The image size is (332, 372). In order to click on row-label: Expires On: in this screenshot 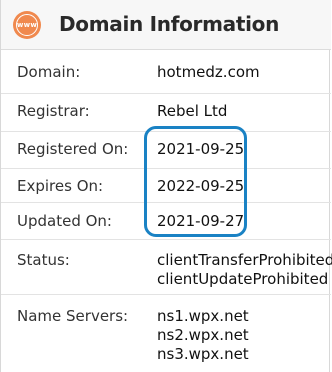, I will do `click(60, 186)`.